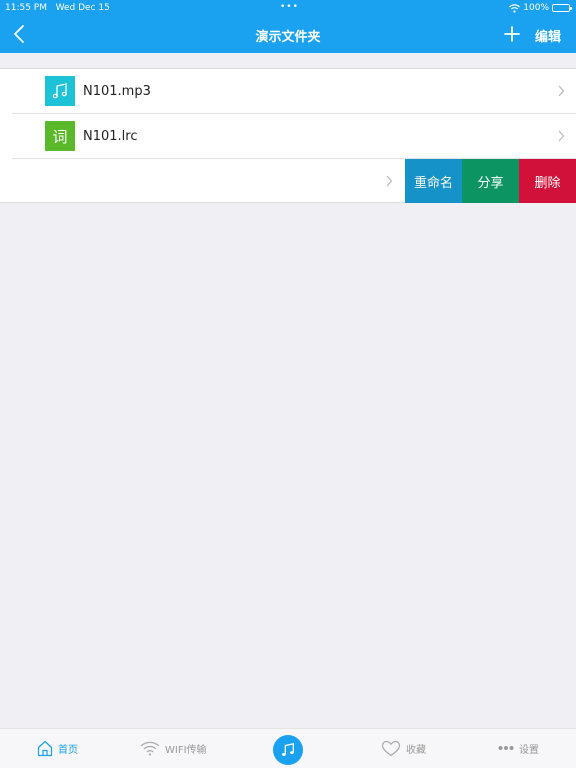  Describe the element at coordinates (68, 750) in the screenshot. I see `tab-home-label: 首页` at that location.